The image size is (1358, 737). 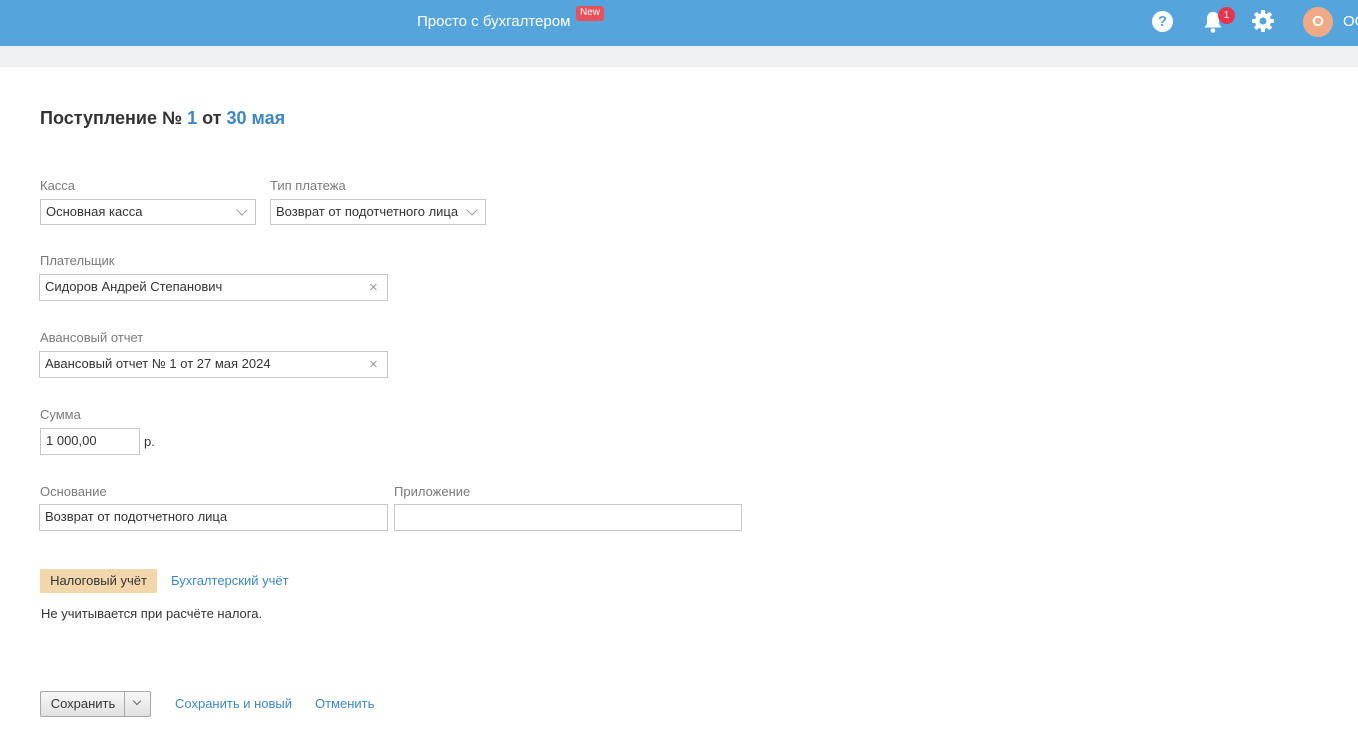 What do you see at coordinates (94, 211) in the screenshot?
I see `cashbox-value: Основная касса` at bounding box center [94, 211].